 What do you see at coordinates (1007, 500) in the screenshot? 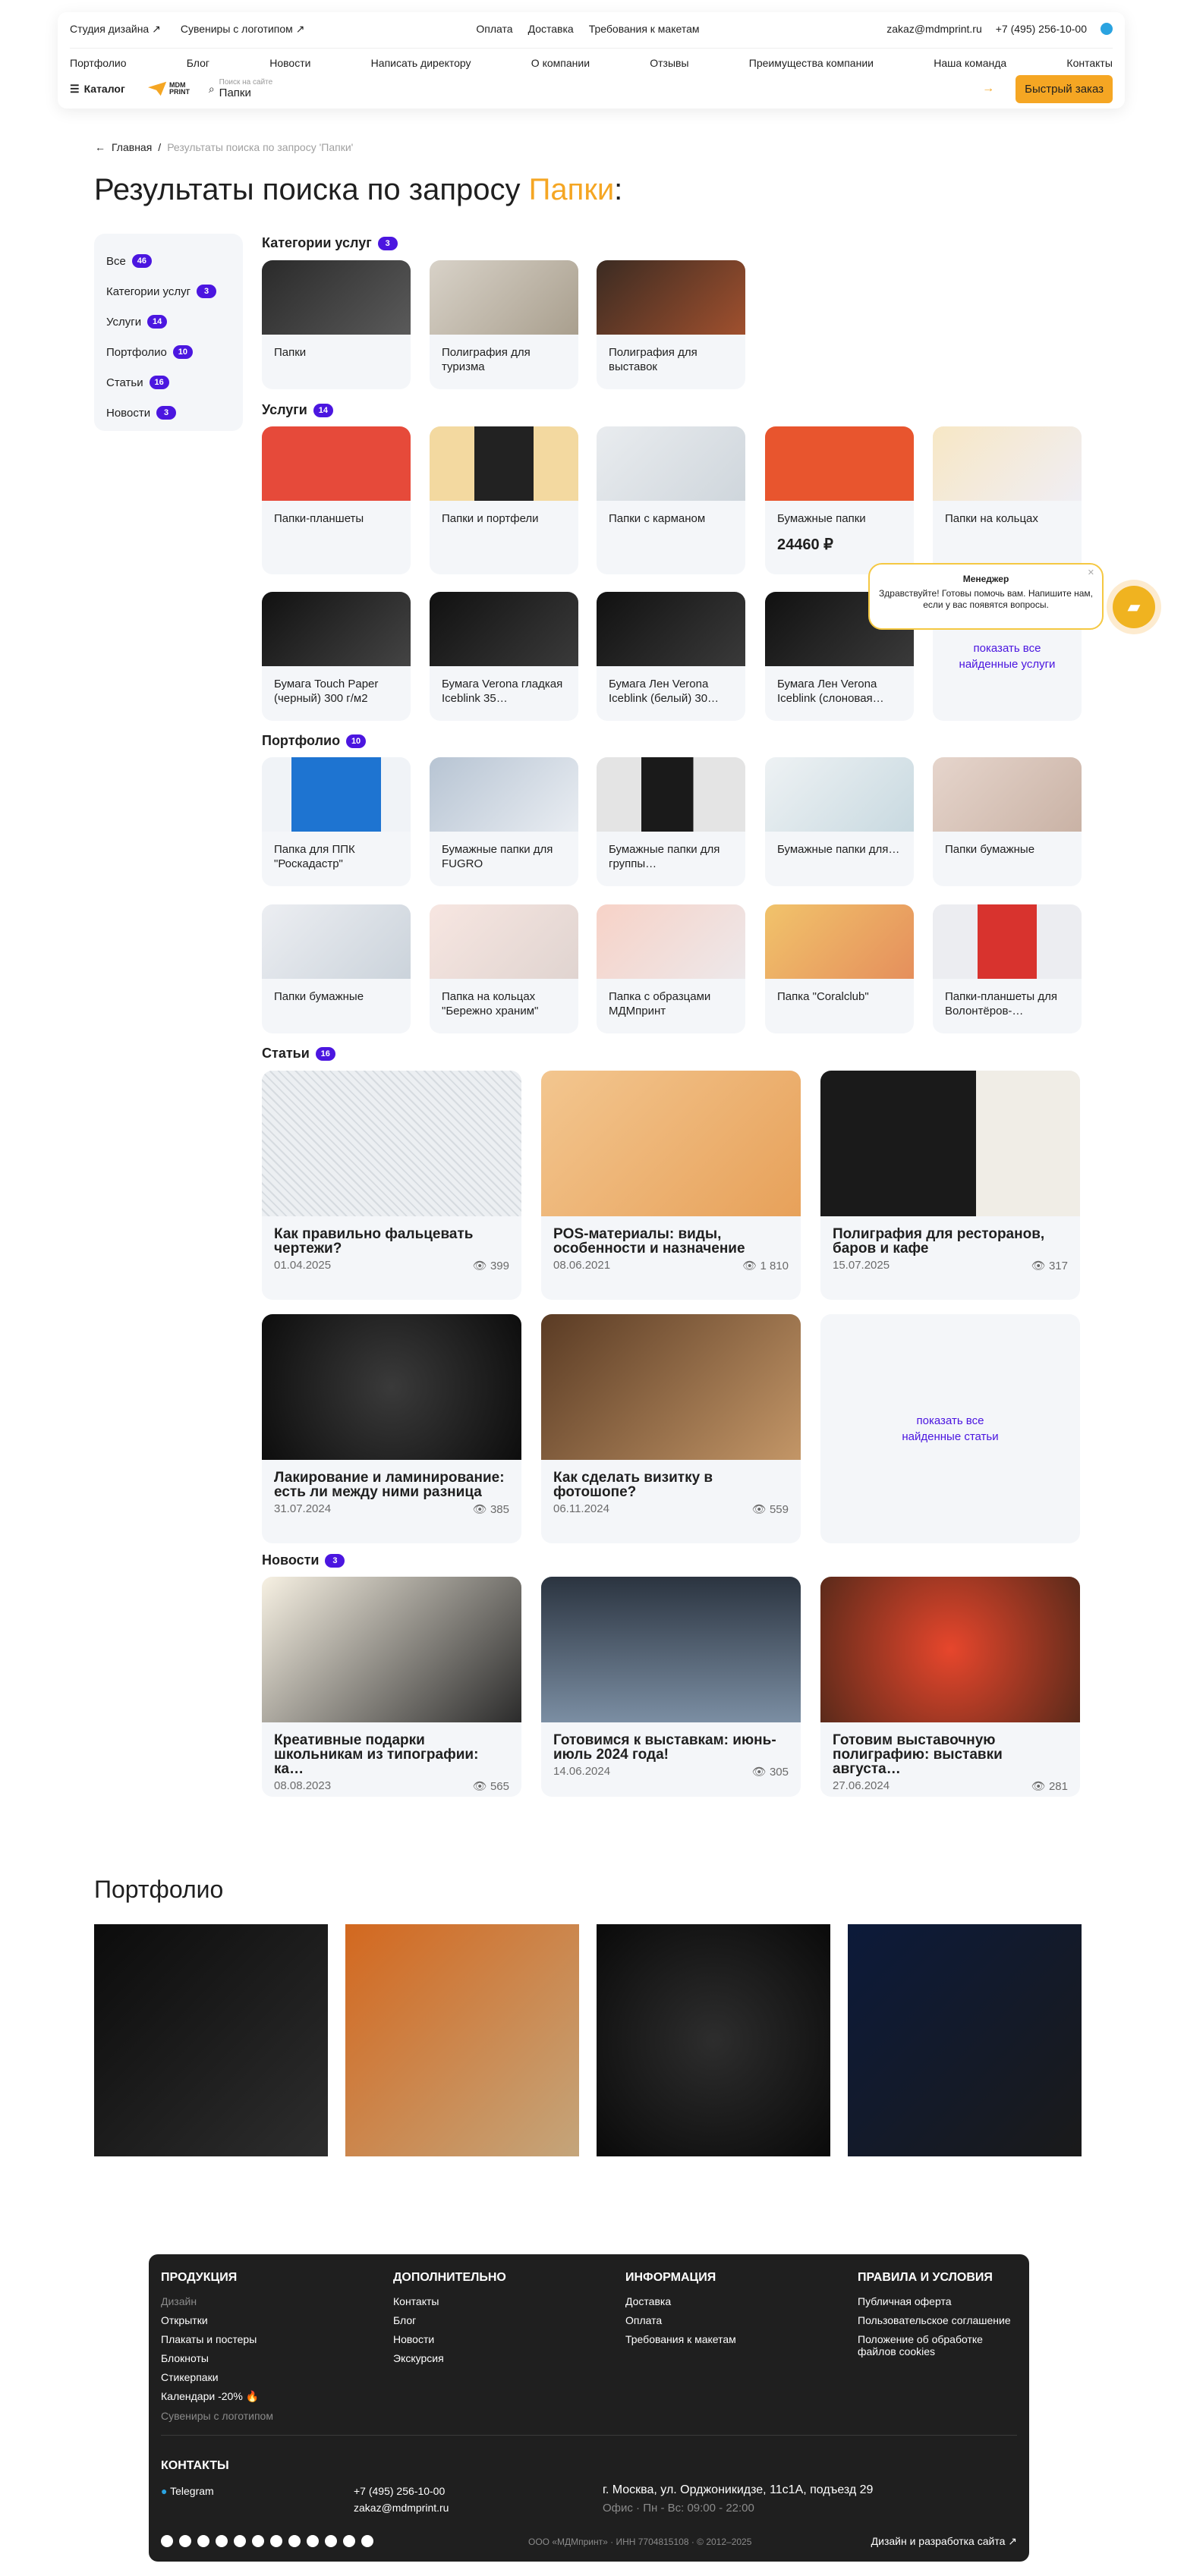
I see `service-card: Папки на кольцах` at bounding box center [1007, 500].